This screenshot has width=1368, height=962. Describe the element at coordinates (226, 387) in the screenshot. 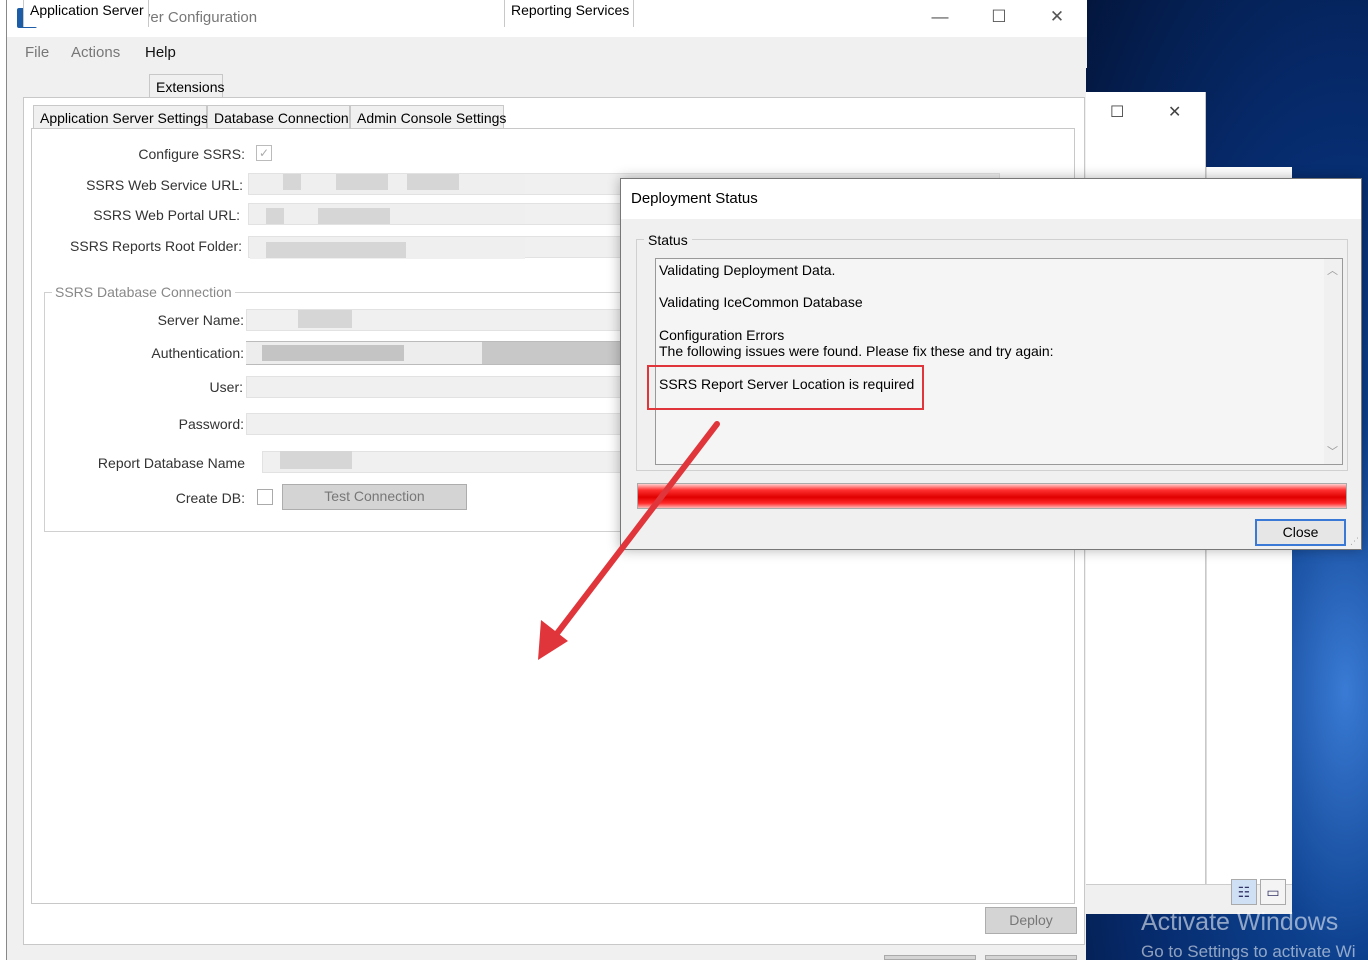

I see `user-label: User:` at that location.